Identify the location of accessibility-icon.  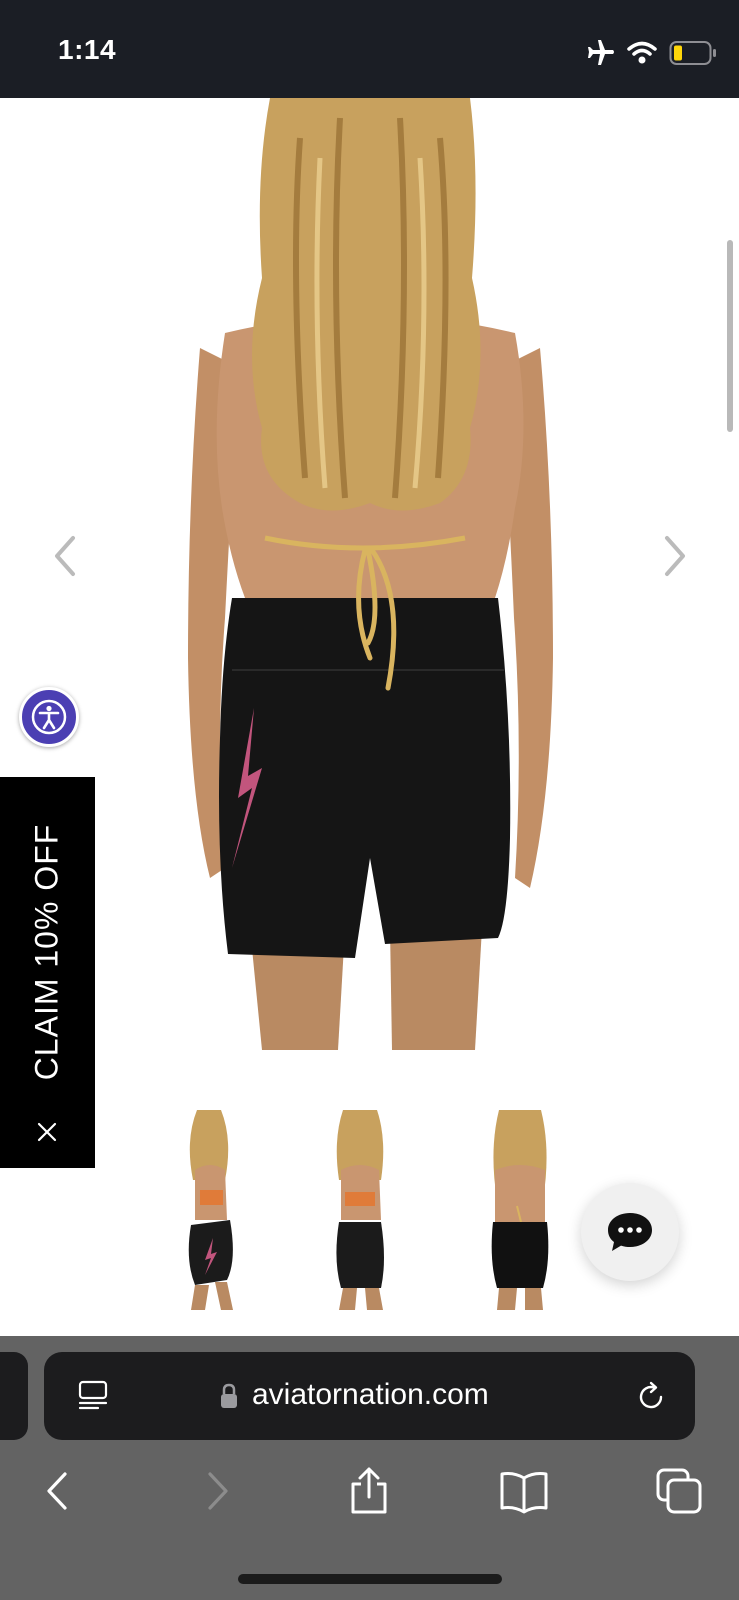
(49, 717).